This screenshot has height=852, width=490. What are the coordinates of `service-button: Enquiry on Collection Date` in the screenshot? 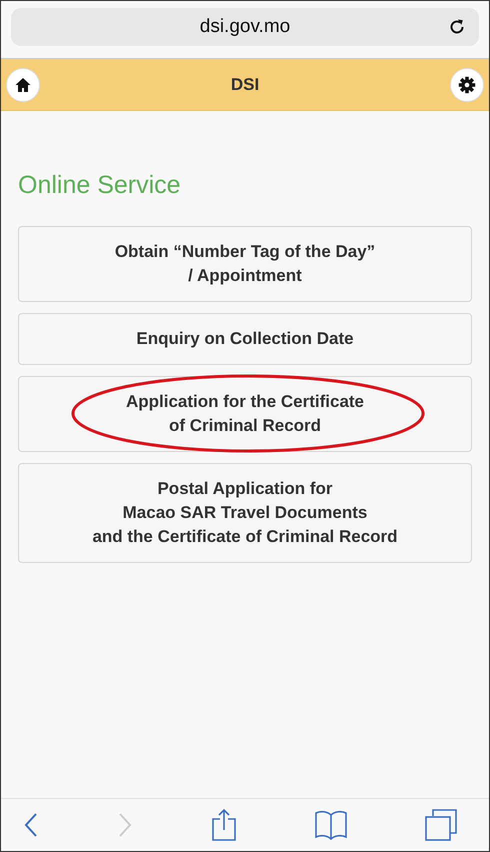 It's located at (245, 339).